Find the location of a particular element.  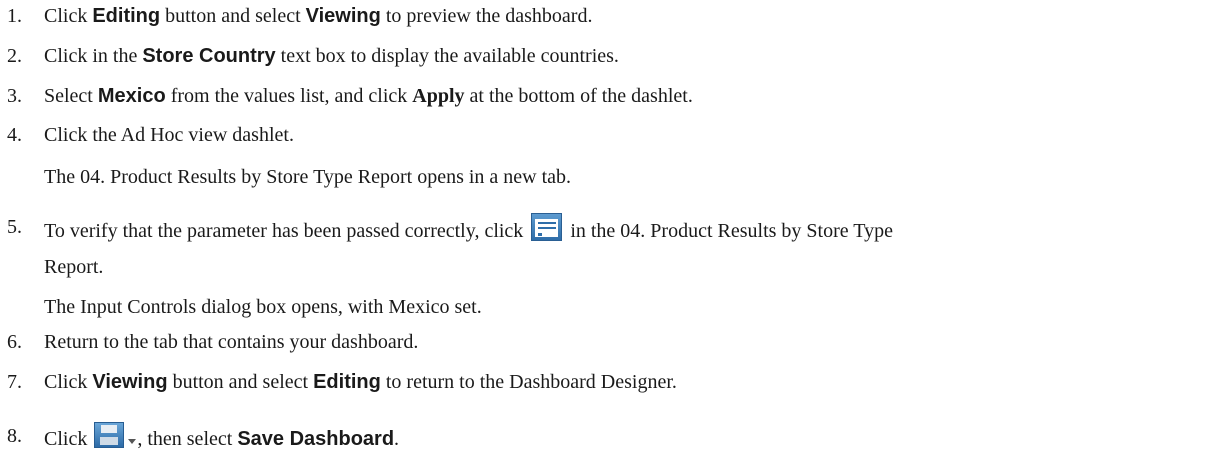

step-number: 8. is located at coordinates (14, 436).